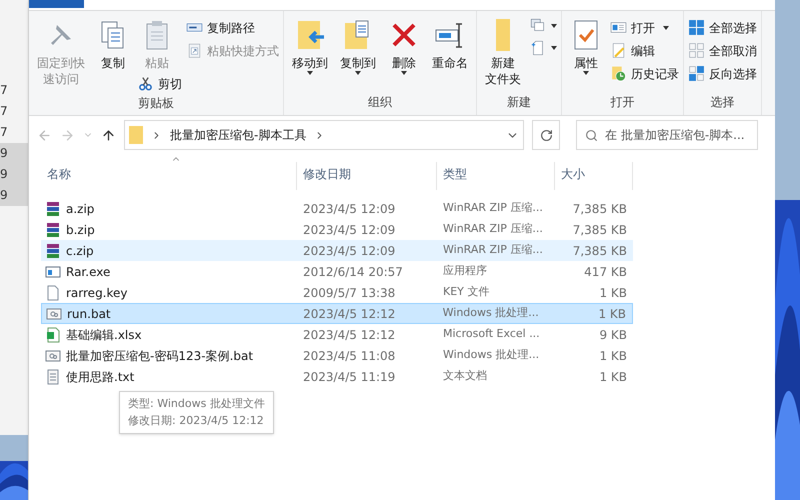 Image resolution: width=800 pixels, height=500 pixels. Describe the element at coordinates (220, 27) in the screenshot. I see `ribbon-button: 复制路径` at that location.